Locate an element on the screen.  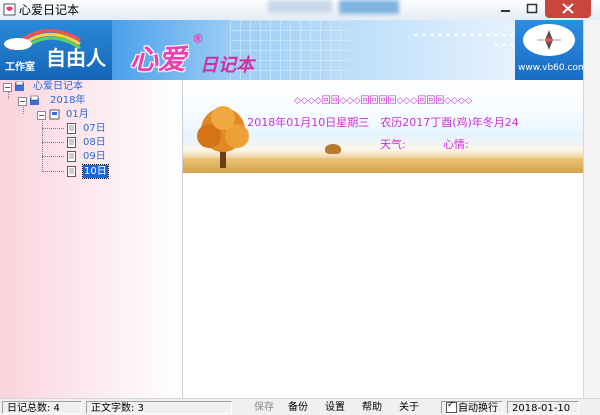
title-bar: 心爱日记本 is located at coordinates (300, 10).